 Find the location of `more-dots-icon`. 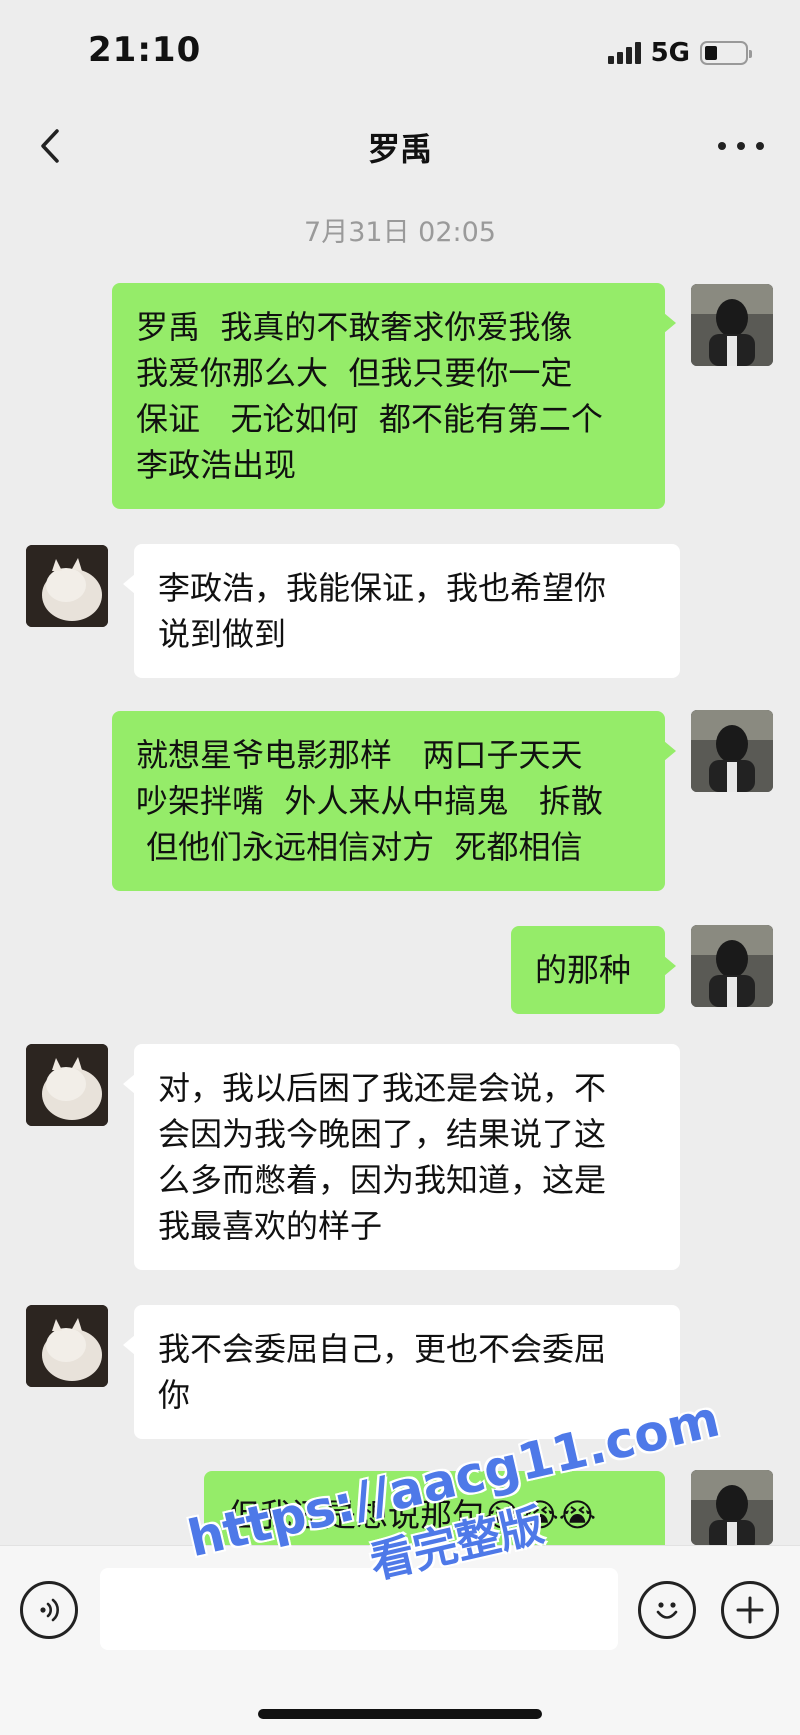

more-dots-icon is located at coordinates (741, 146).